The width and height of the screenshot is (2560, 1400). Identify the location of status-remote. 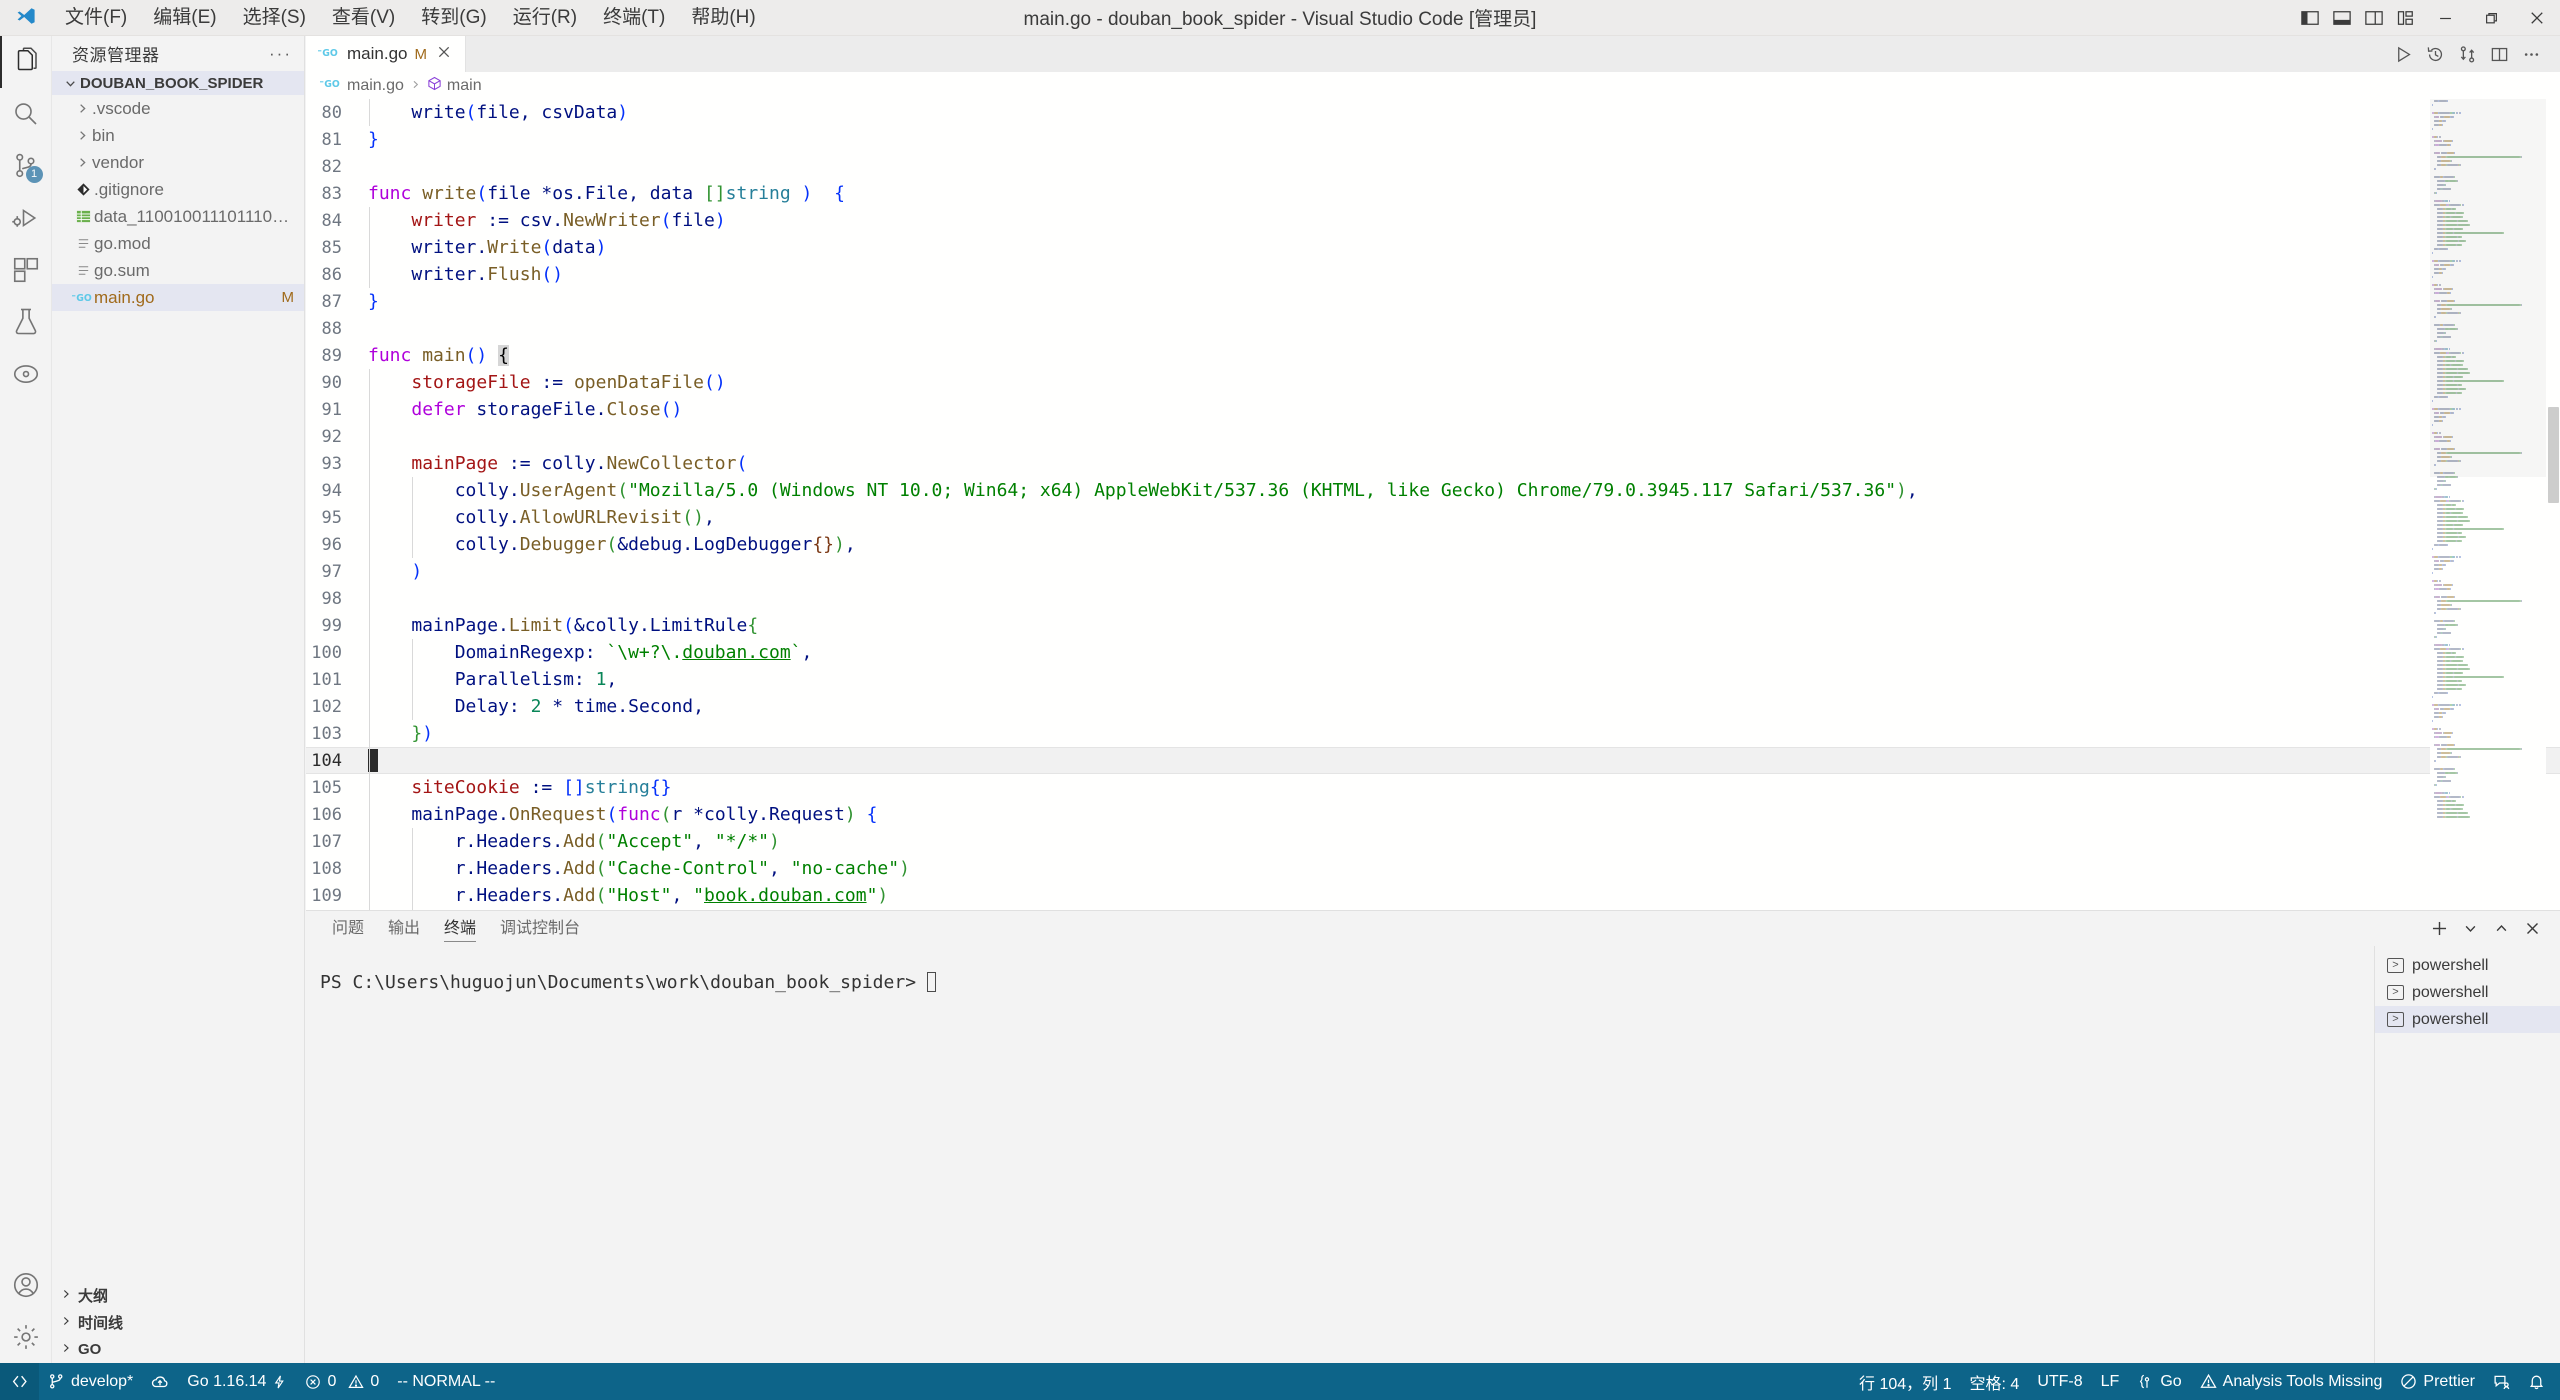
(19, 1381).